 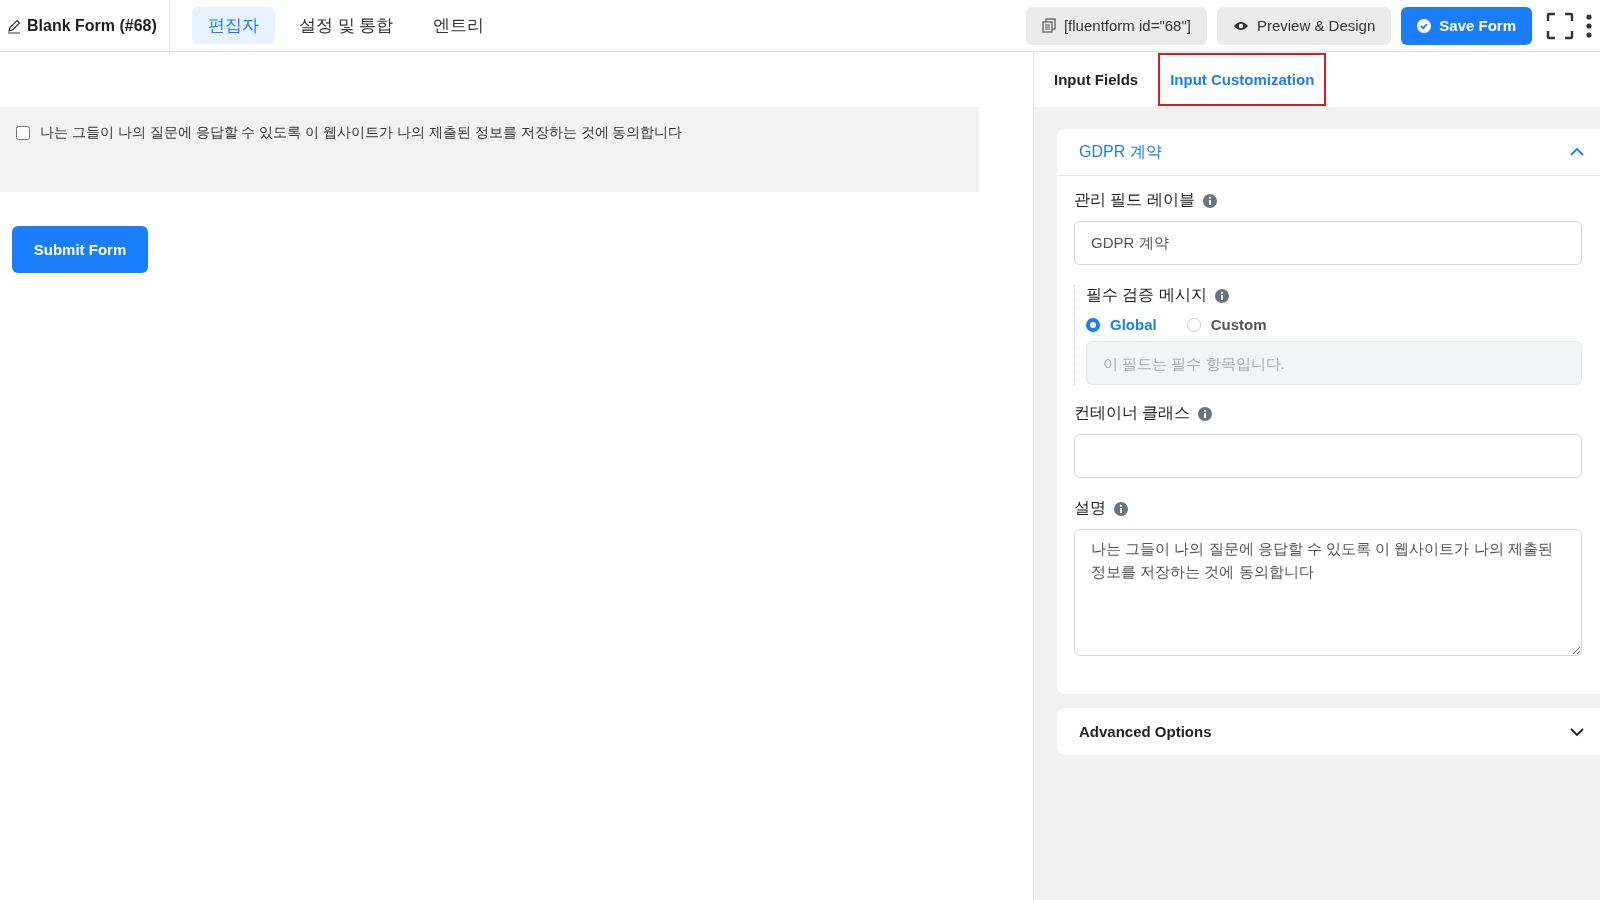 What do you see at coordinates (1328, 243) in the screenshot?
I see `text-input: GDPR 계약` at bounding box center [1328, 243].